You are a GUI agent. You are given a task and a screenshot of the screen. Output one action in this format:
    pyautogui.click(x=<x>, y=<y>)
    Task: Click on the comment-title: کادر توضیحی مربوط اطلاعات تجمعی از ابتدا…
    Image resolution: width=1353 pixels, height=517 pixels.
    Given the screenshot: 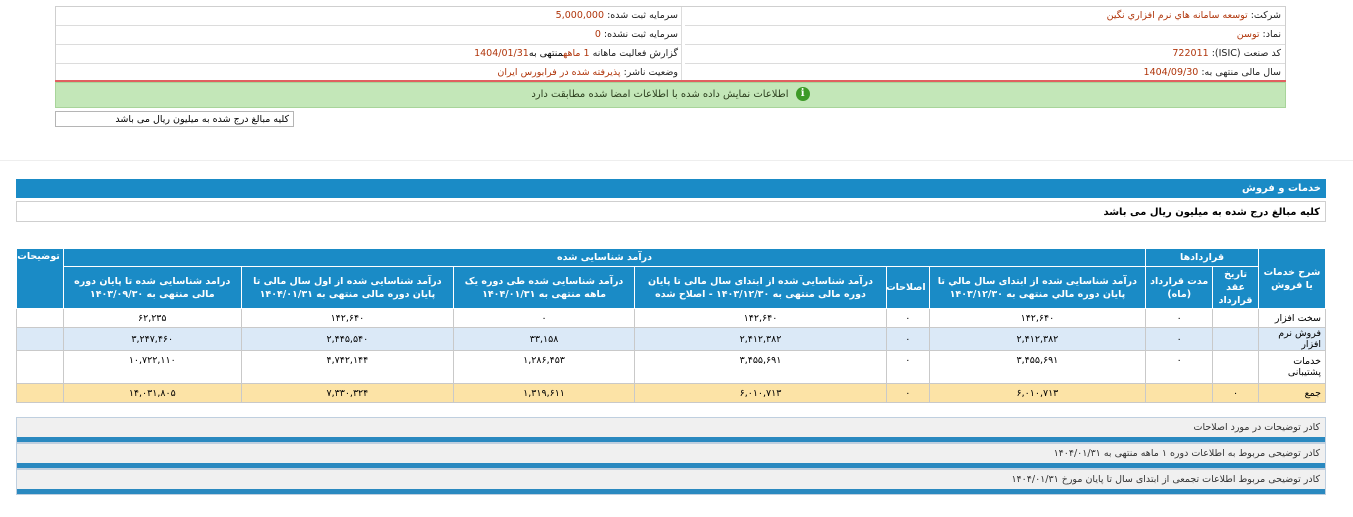 What is the action you would take?
    pyautogui.click(x=671, y=479)
    